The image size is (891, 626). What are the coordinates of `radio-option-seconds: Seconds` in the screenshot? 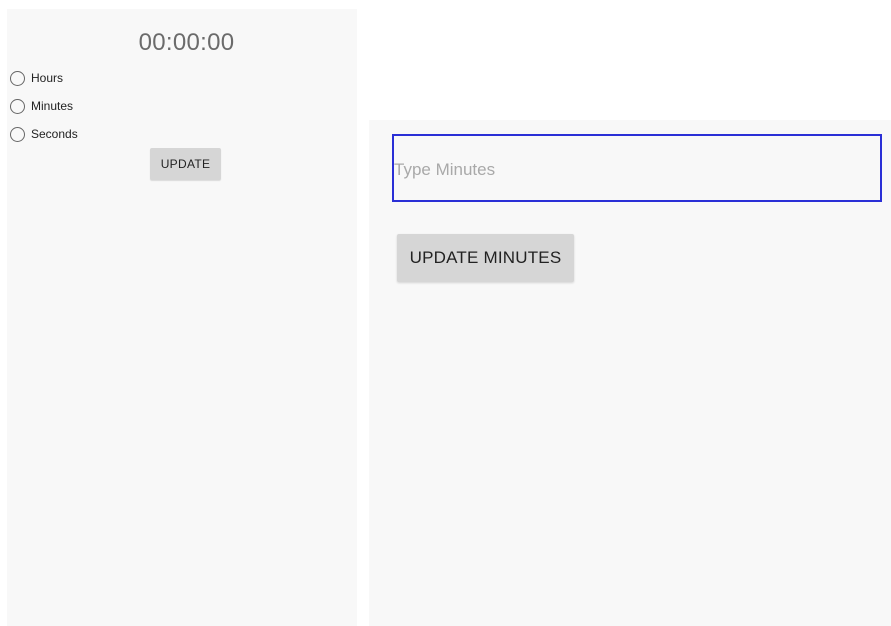 It's located at (44, 134).